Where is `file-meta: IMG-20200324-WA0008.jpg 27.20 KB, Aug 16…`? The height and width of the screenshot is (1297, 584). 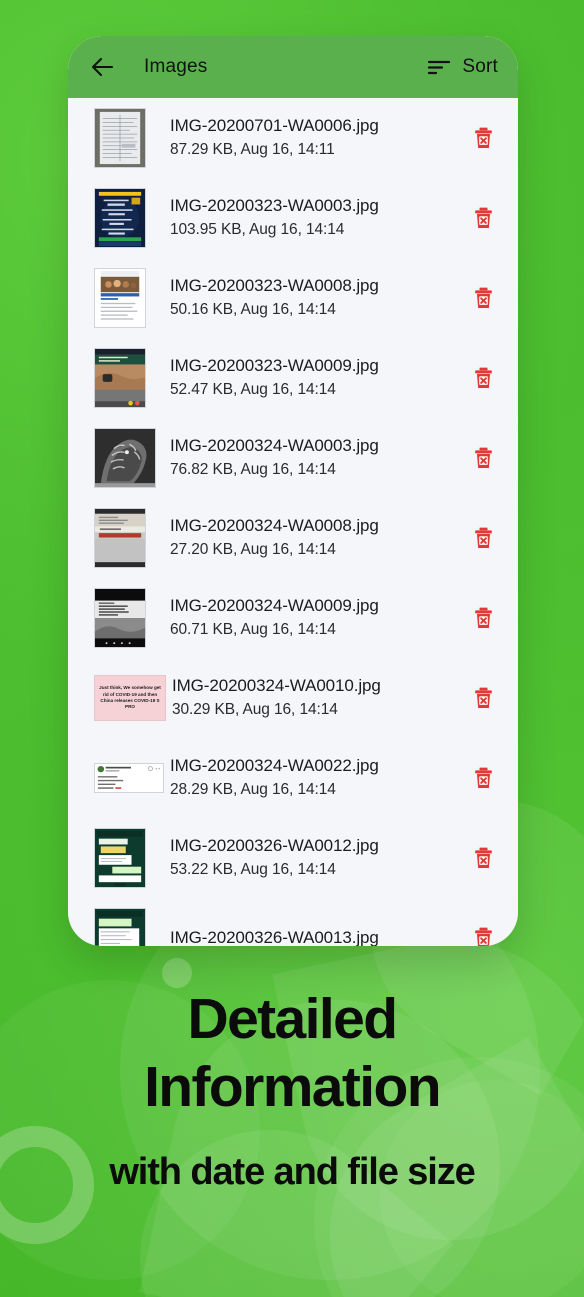 file-meta: IMG-20200324-WA0008.jpg 27.20 KB, Aug 16… is located at coordinates (306, 538).